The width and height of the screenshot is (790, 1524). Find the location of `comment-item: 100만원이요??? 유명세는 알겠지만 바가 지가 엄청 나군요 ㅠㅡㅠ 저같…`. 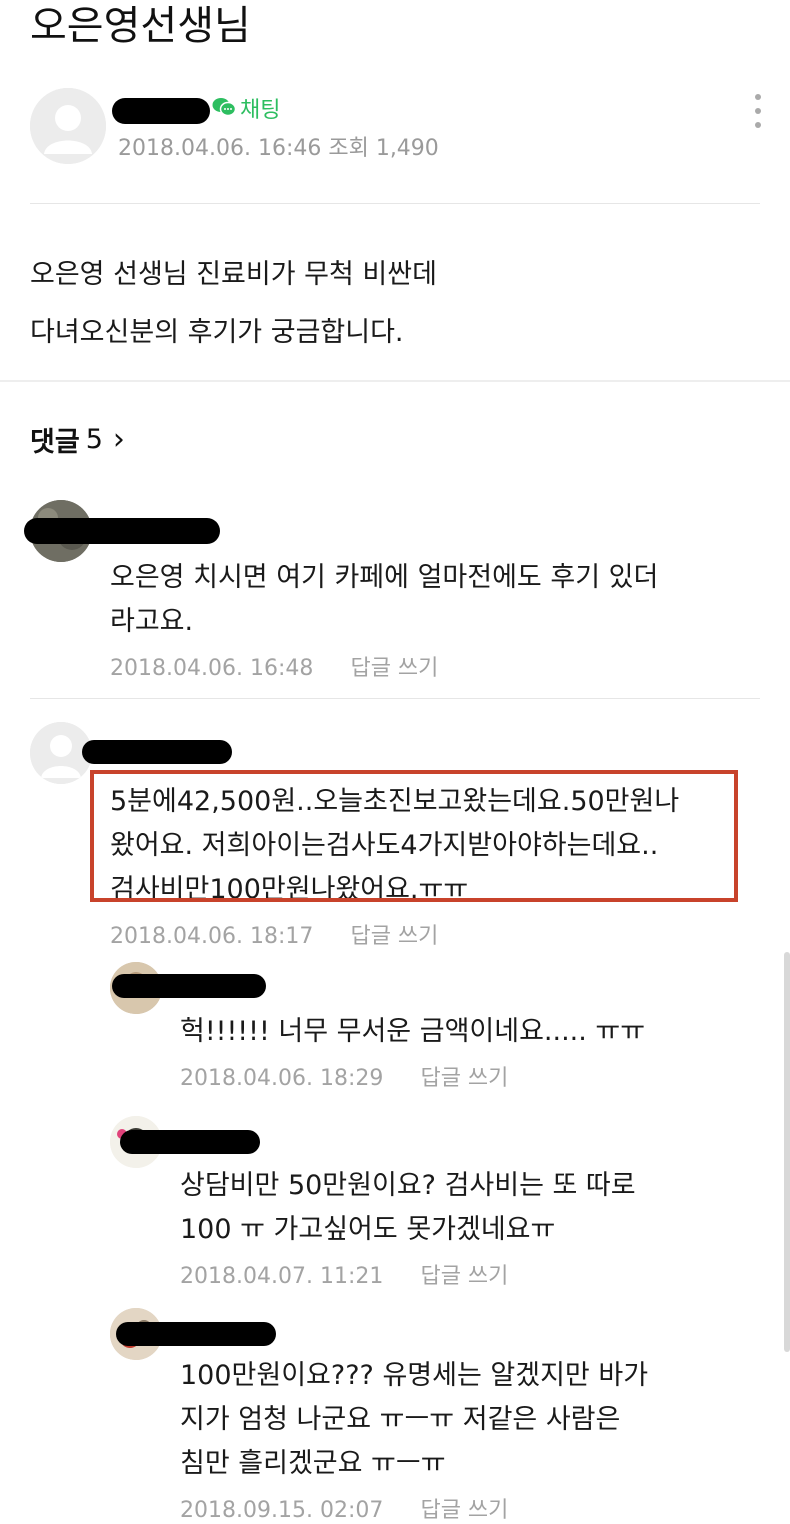

comment-item: 100만원이요??? 유명세는 알겠지만 바가 지가 엄청 나군요 ㅠㅡㅠ 저같… is located at coordinates (414, 1439).